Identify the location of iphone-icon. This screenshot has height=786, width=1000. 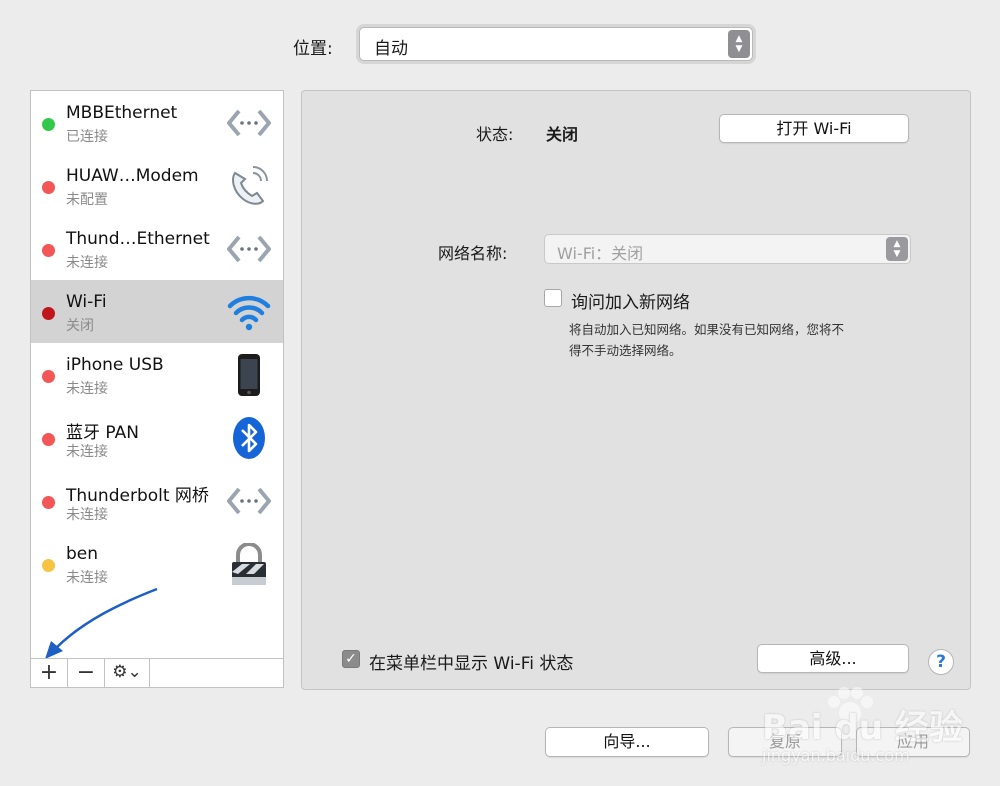
(249, 375).